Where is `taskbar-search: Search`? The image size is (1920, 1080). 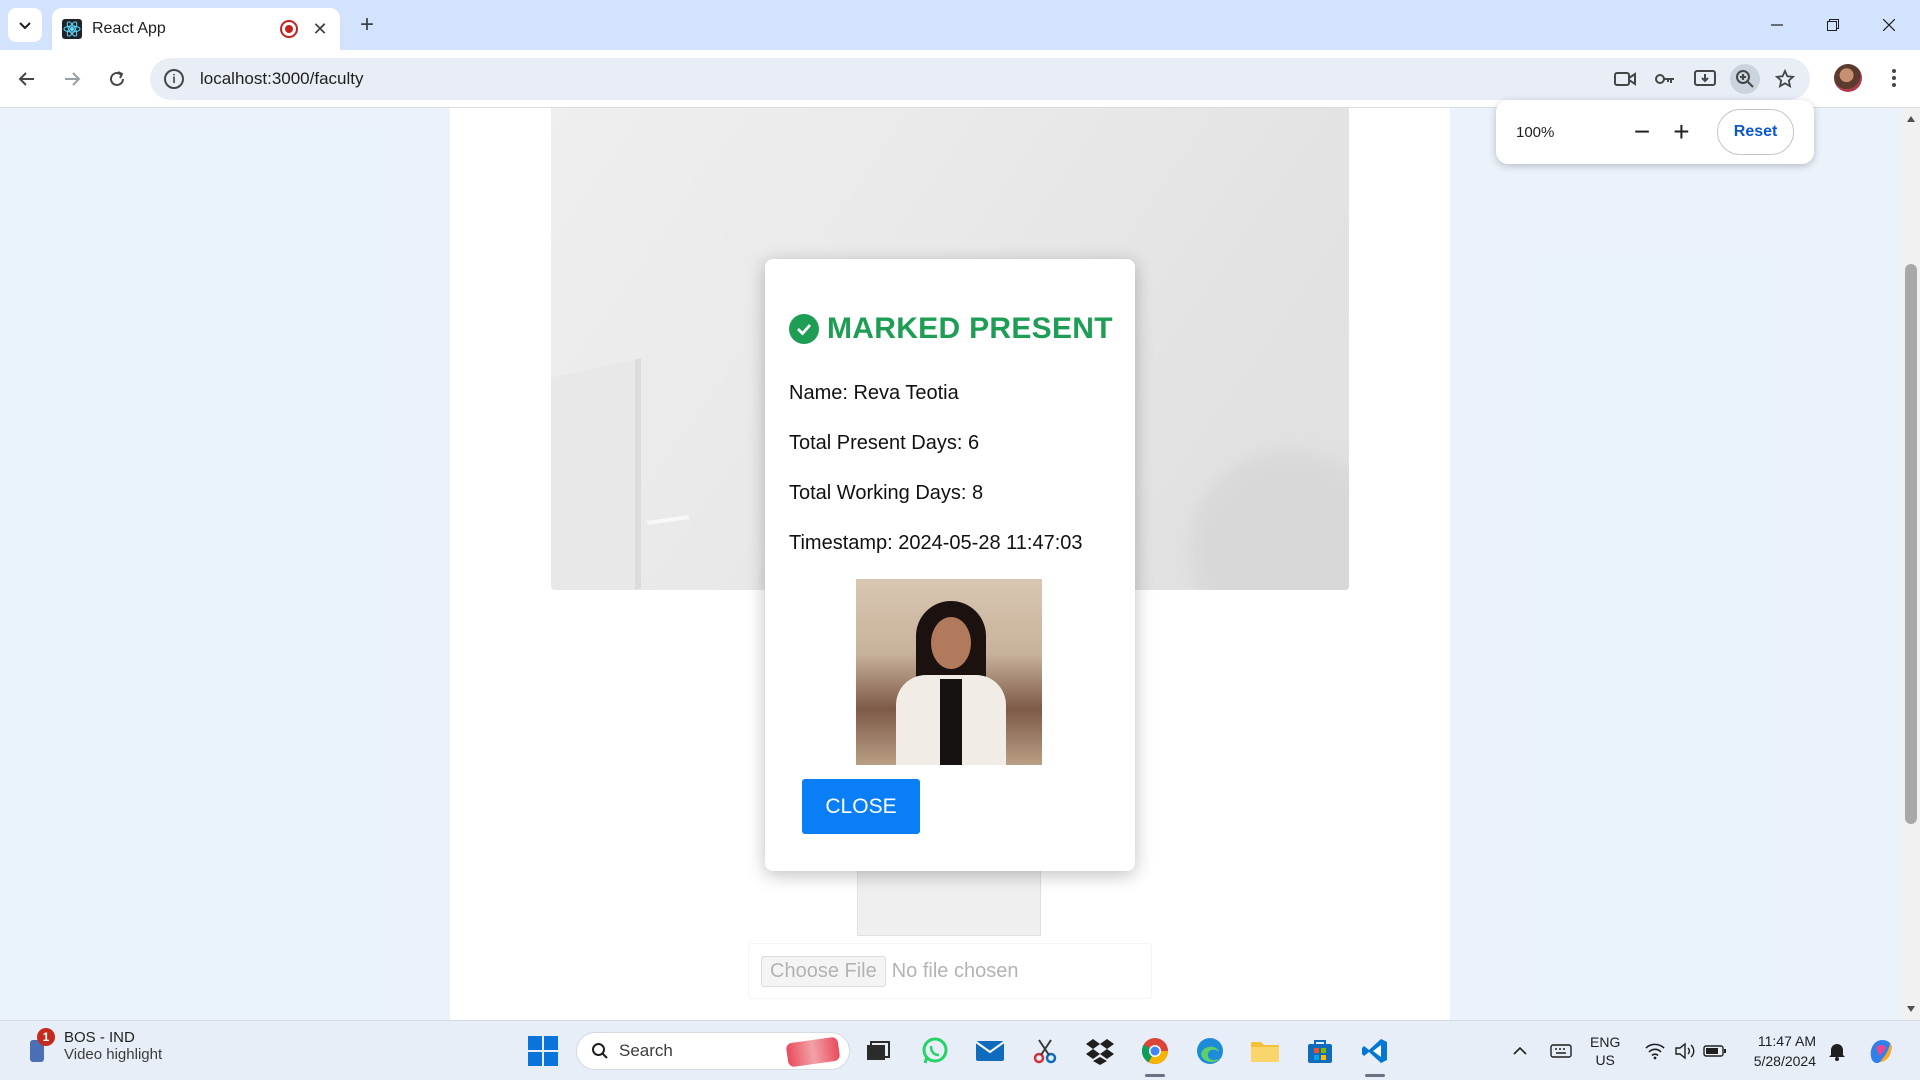 taskbar-search: Search is located at coordinates (713, 1051).